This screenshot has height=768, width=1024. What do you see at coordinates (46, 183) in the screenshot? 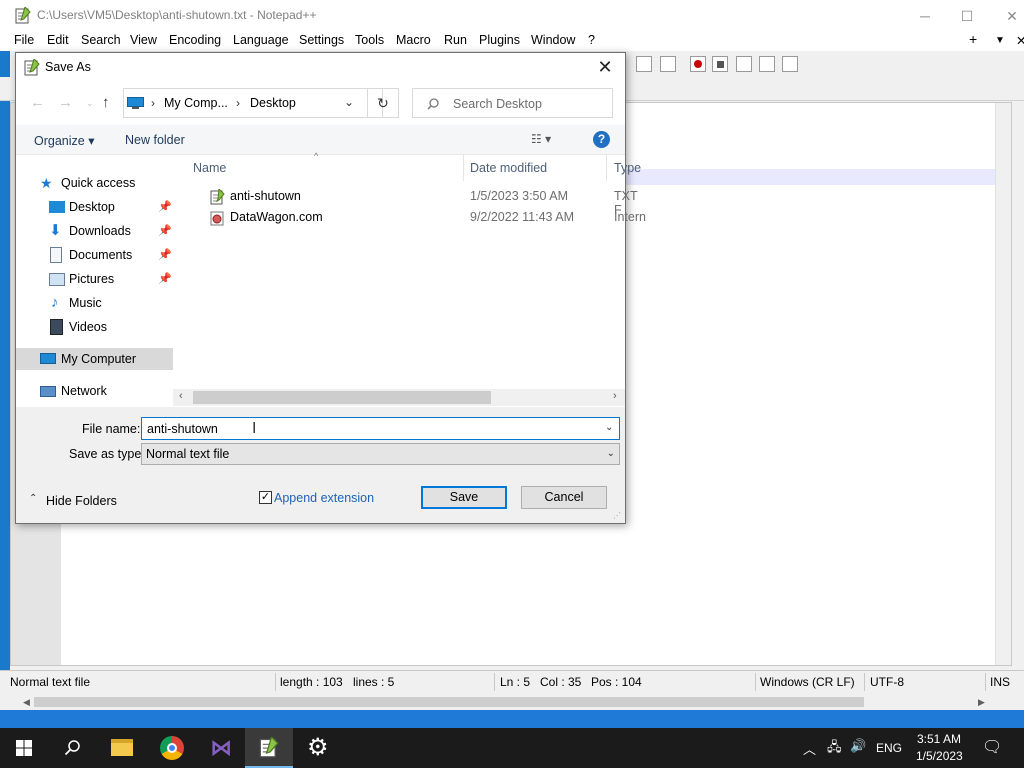
I see `star-icon: ★` at bounding box center [46, 183].